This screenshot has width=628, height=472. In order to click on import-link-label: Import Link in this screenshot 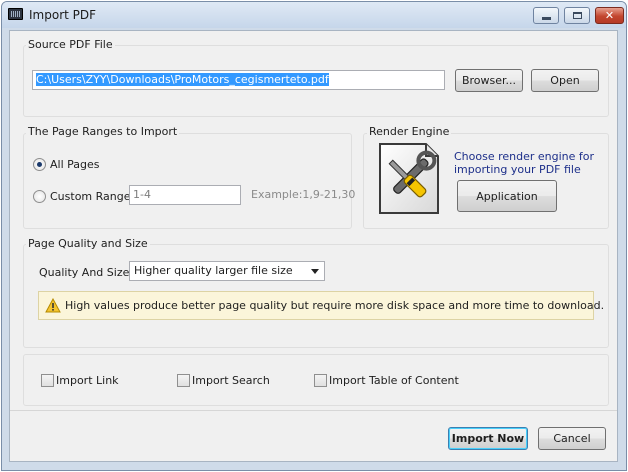, I will do `click(87, 380)`.